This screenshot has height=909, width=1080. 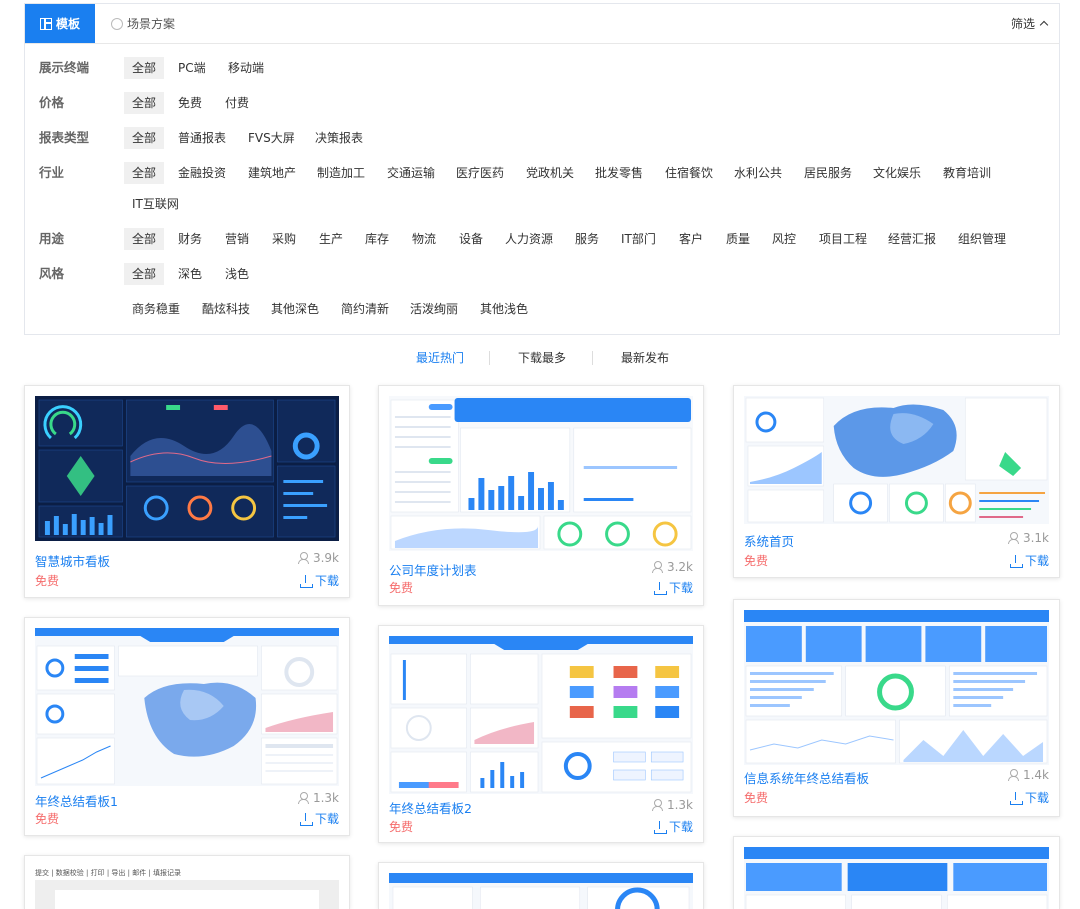 What do you see at coordinates (806, 777) in the screenshot?
I see `card-title: 信息系统年终总结看板` at bounding box center [806, 777].